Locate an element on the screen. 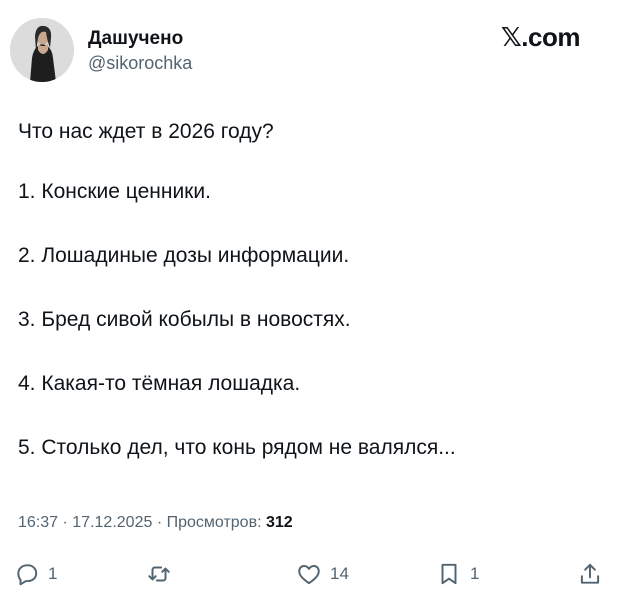 Image resolution: width=620 pixels, height=611 pixels. views-count: 312 is located at coordinates (279, 522).